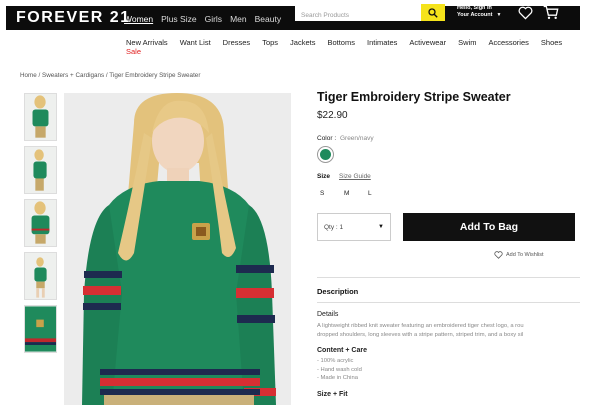 The height and width of the screenshot is (405, 592). I want to click on subnav-tops: Tops, so click(270, 42).